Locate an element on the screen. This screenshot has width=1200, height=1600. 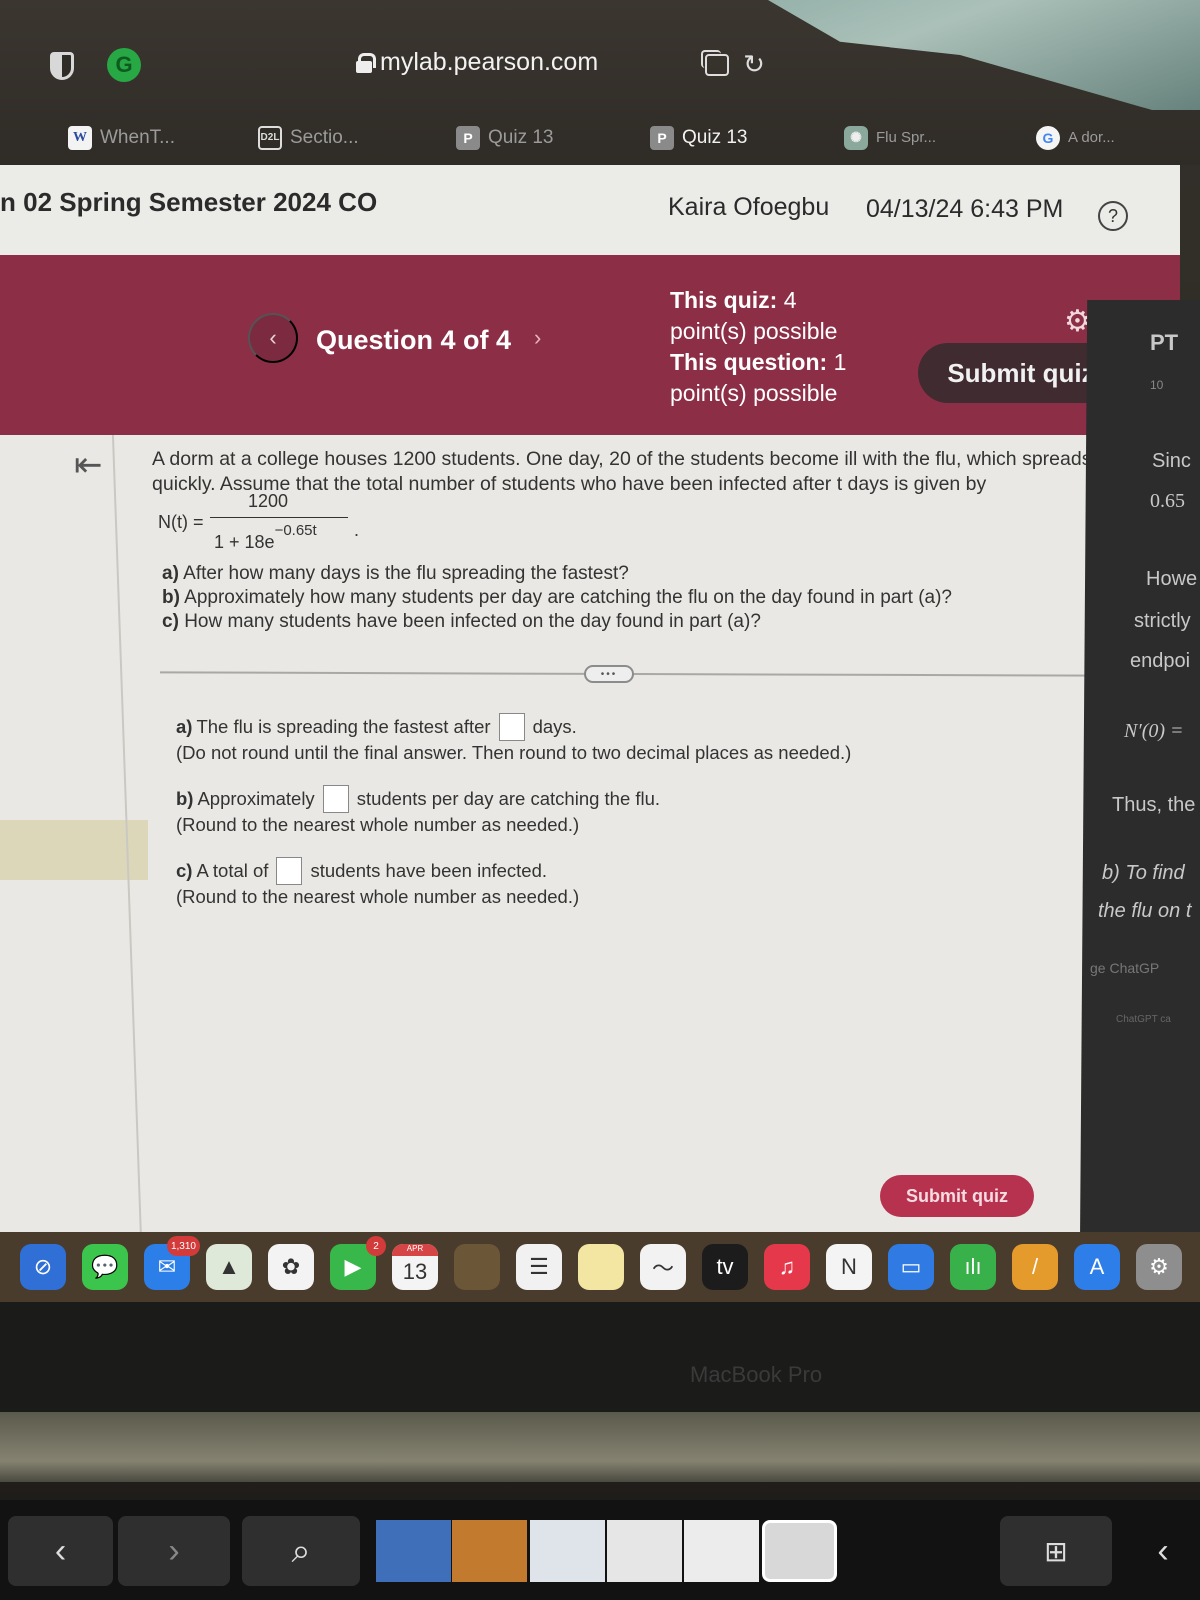
tab-thumbnail-active is located at coordinates (799, 1551).